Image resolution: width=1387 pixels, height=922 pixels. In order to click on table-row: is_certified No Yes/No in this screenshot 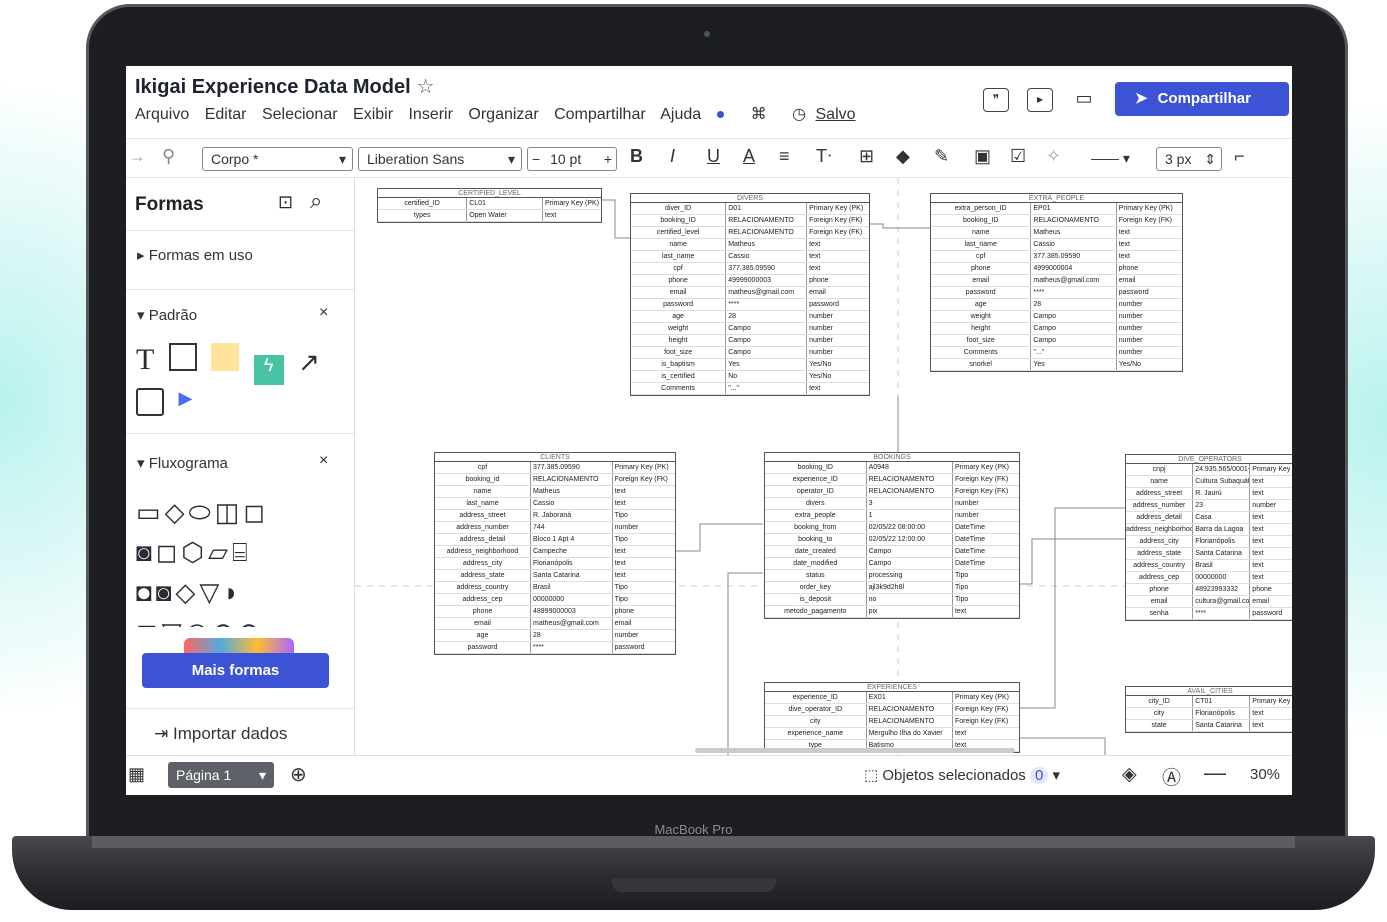, I will do `click(750, 377)`.